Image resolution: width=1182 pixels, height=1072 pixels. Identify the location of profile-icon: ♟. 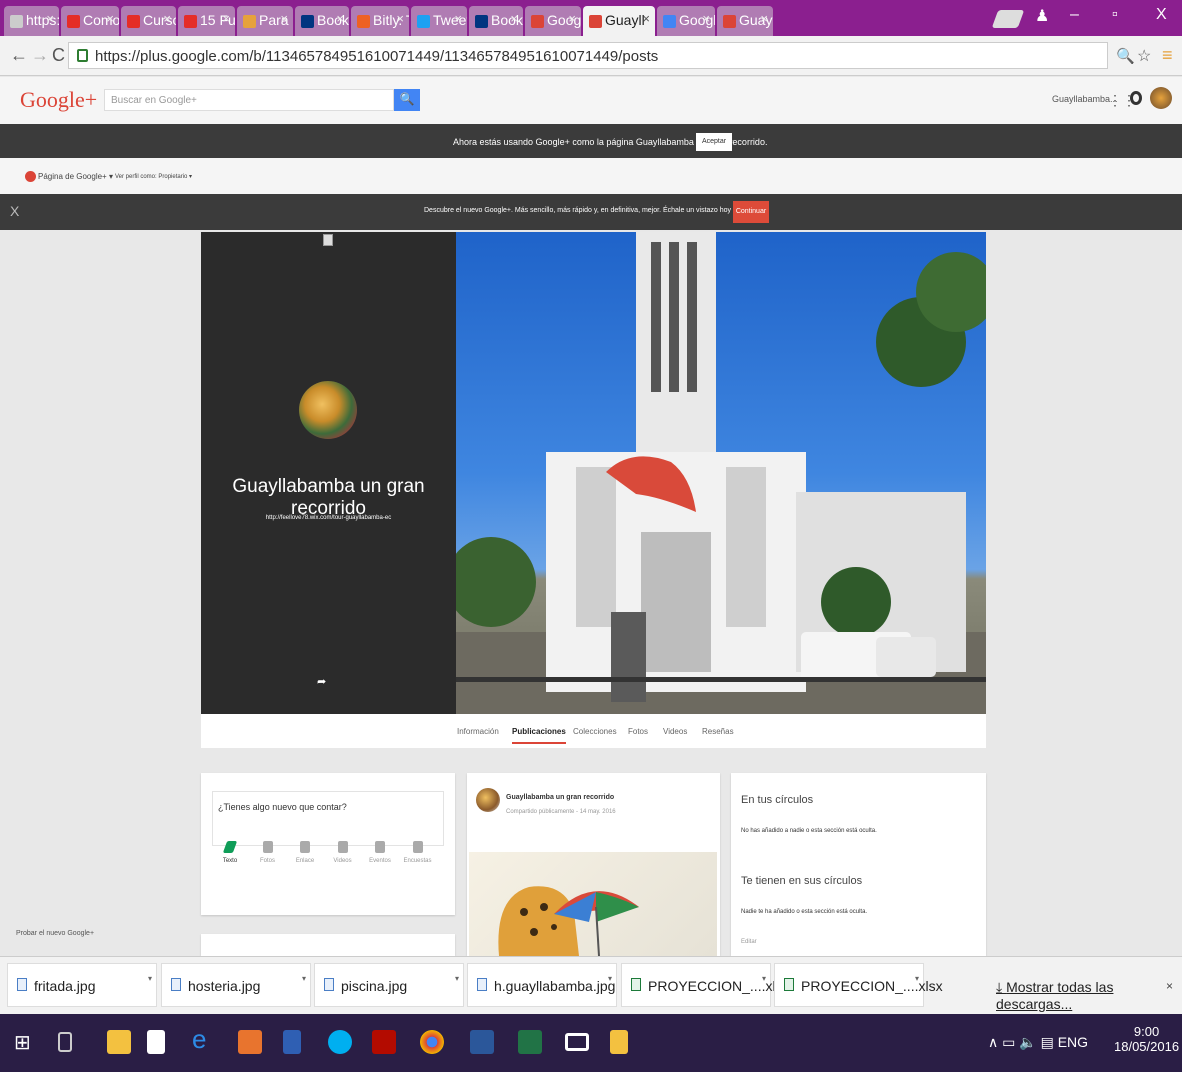
(1042, 16).